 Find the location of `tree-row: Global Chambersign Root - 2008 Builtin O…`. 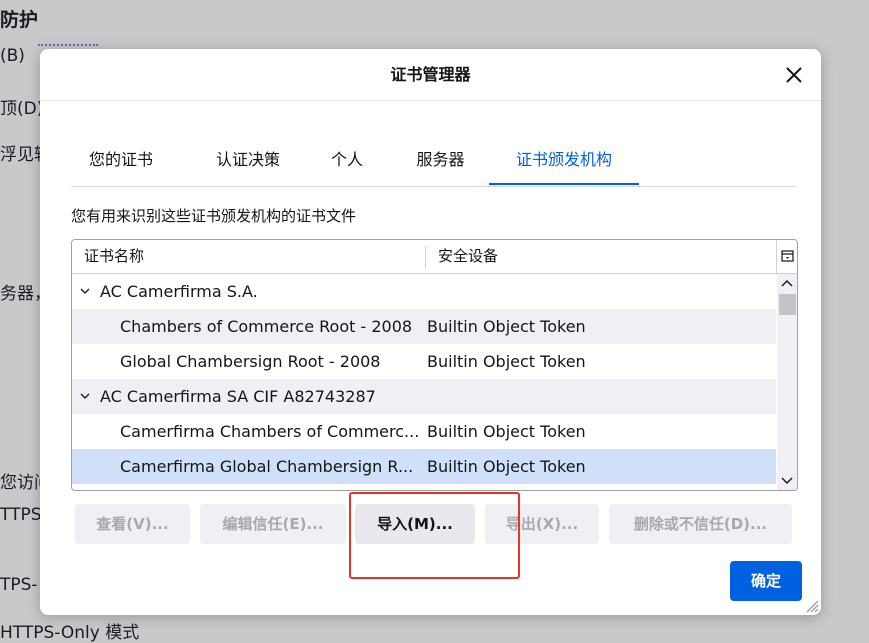

tree-row: Global Chambersign Root - 2008 Builtin O… is located at coordinates (424, 361).